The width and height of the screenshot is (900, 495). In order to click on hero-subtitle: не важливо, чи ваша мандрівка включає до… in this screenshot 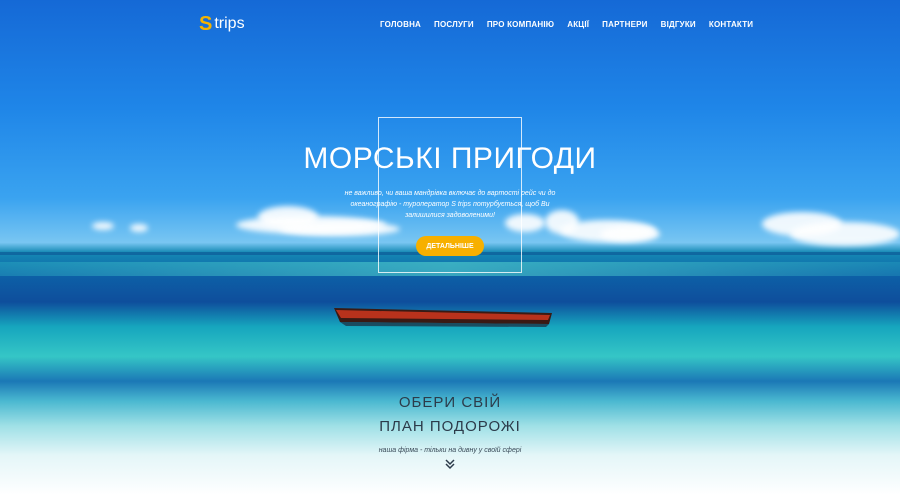, I will do `click(450, 204)`.